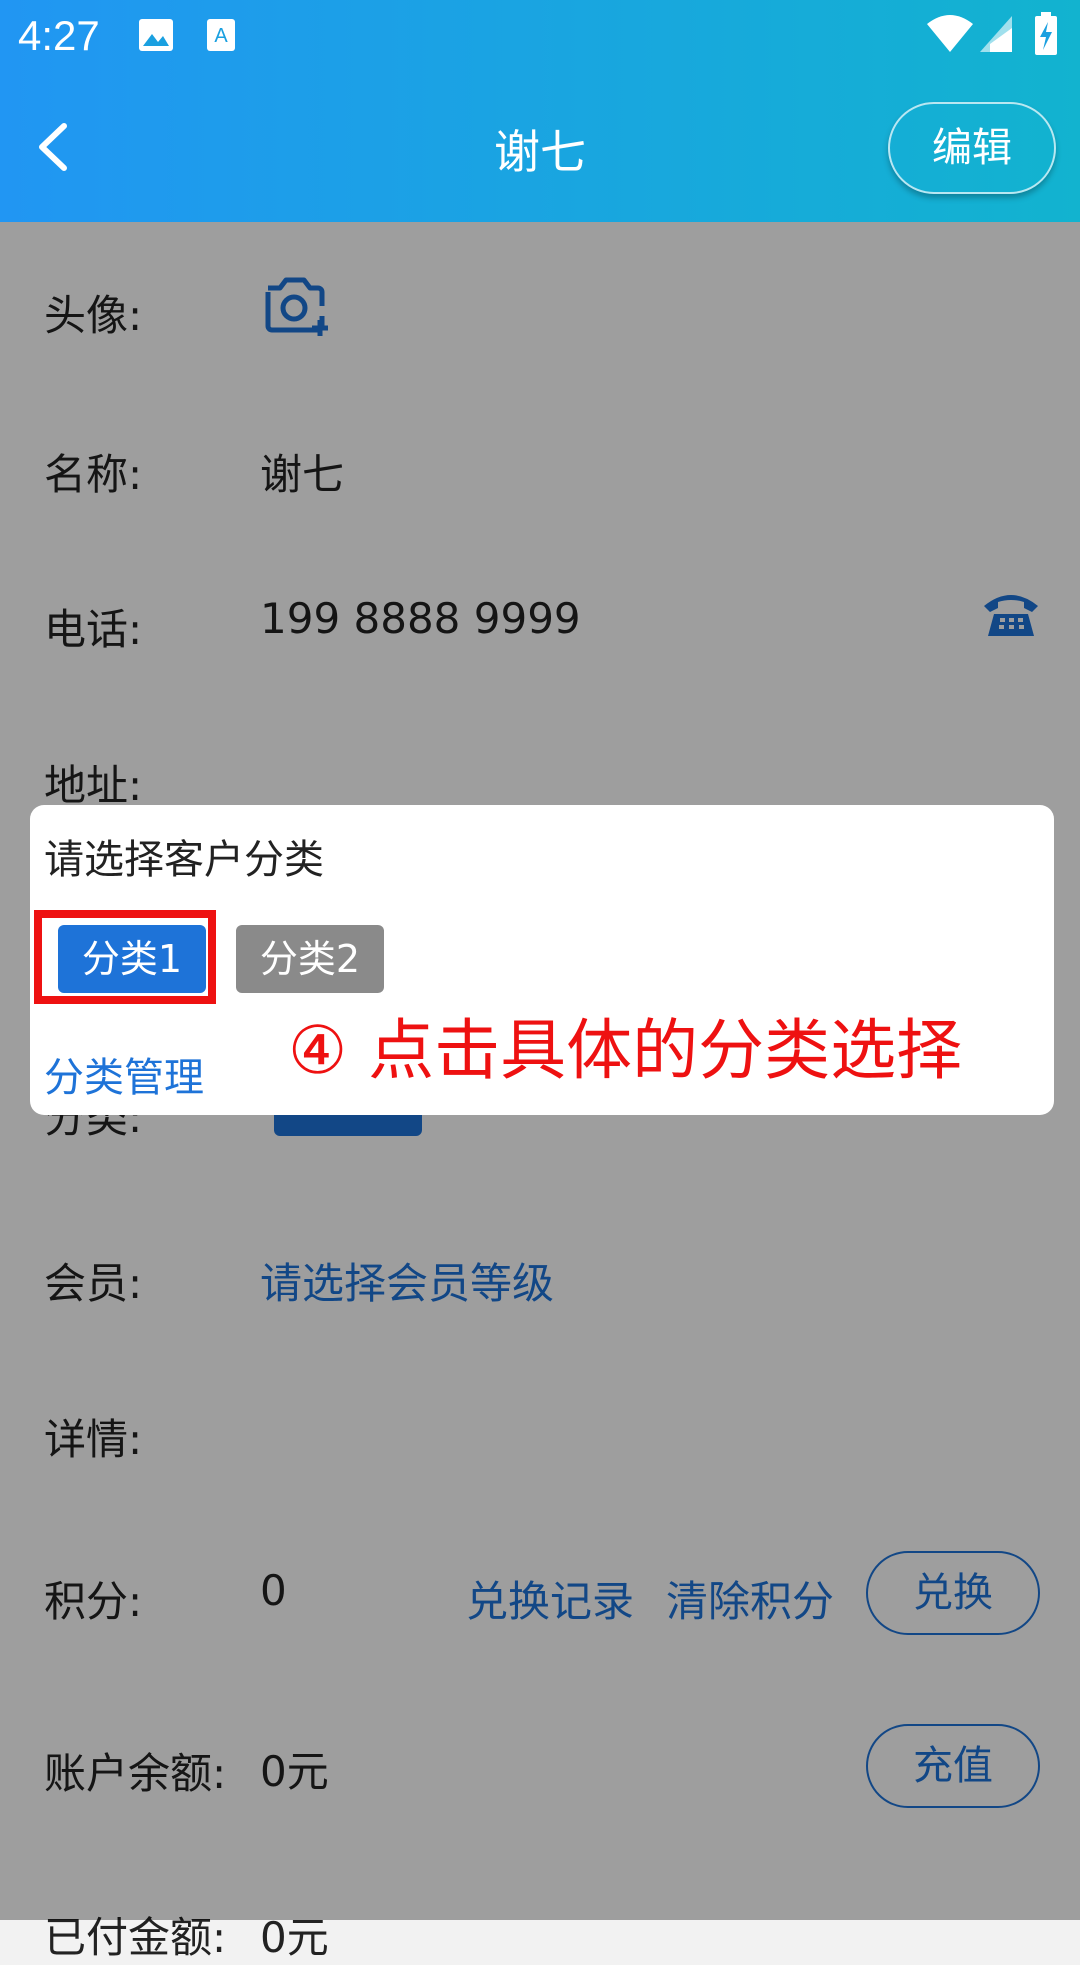 Image resolution: width=1080 pixels, height=1965 pixels. I want to click on category-option-2: 分类2, so click(310, 959).